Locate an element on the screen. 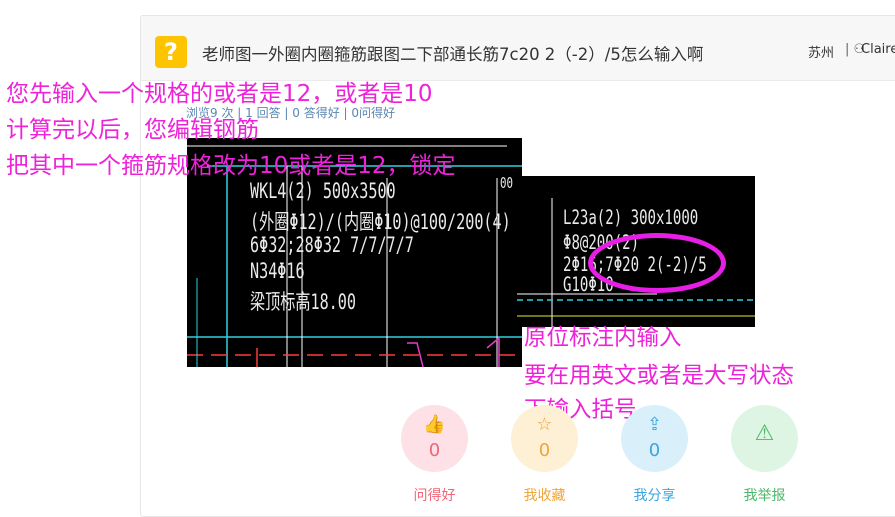 This screenshot has width=895, height=517. highlight-ellipse is located at coordinates (657, 263).